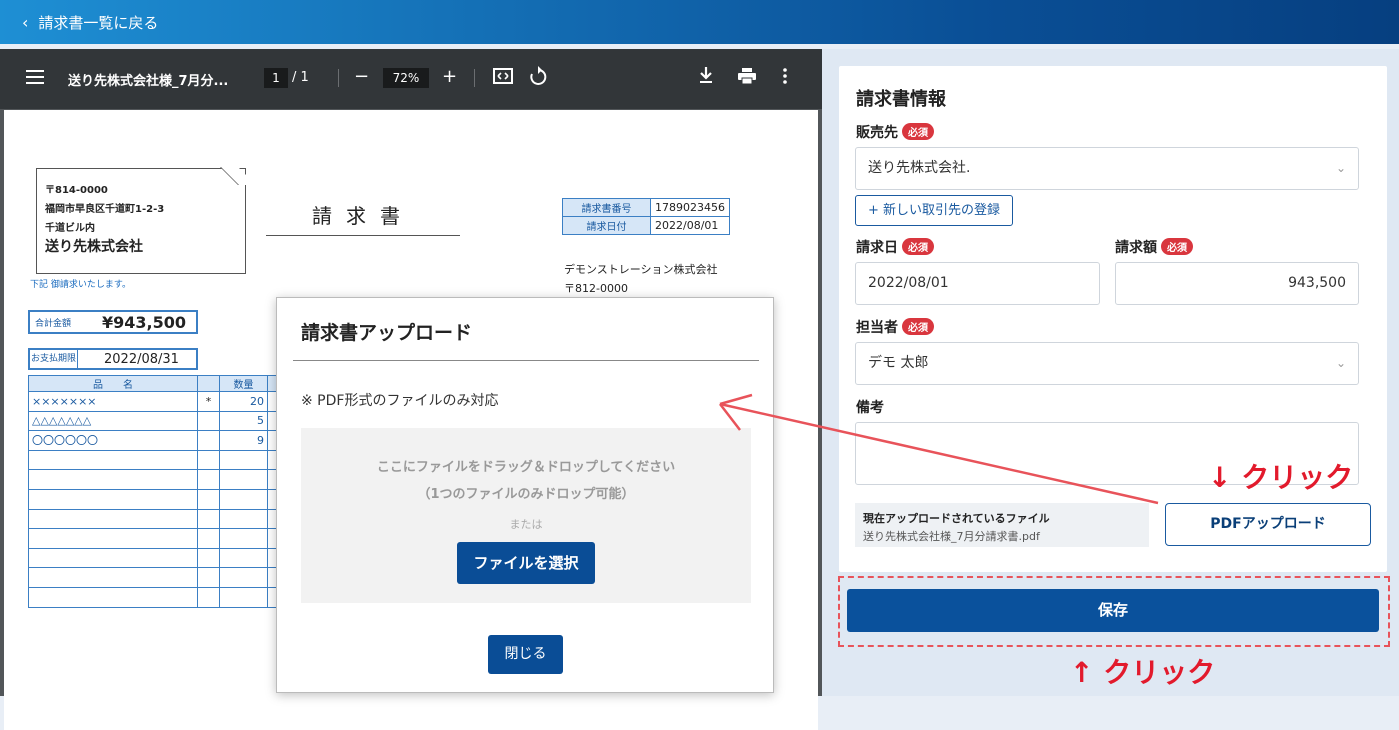 Image resolution: width=1399 pixels, height=730 pixels. Describe the element at coordinates (596, 288) in the screenshot. I see `issuer-zip: 〒812-0000` at that location.